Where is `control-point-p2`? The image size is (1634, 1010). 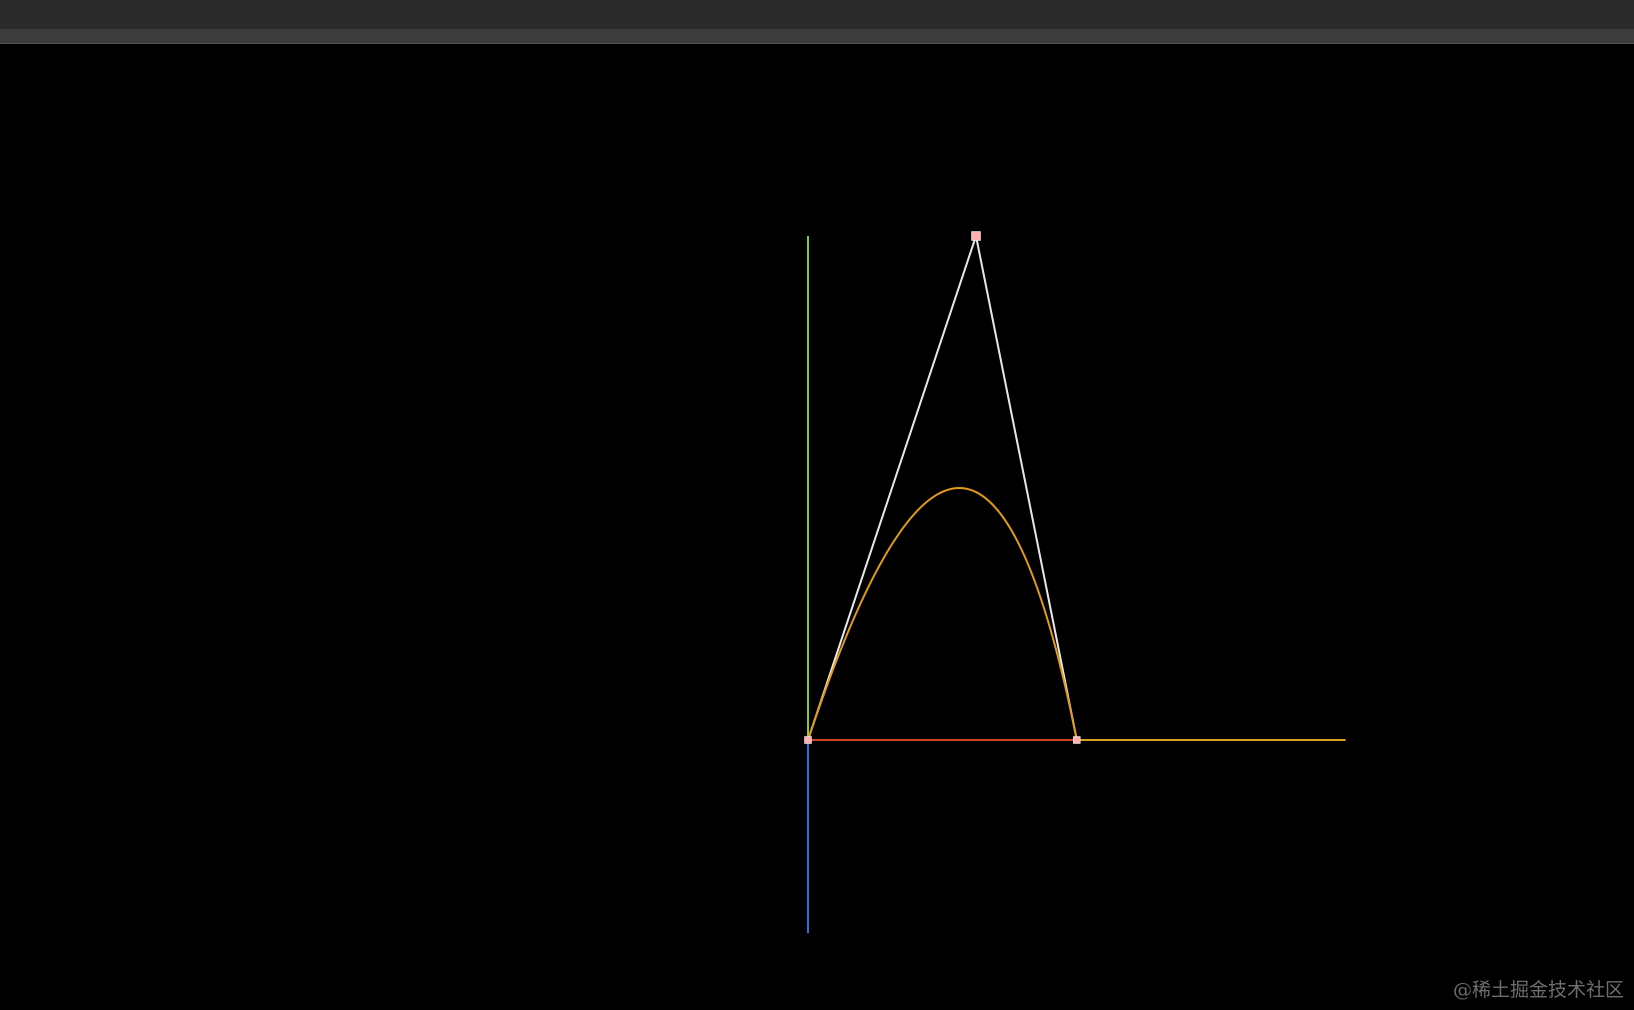
control-point-p2 is located at coordinates (1077, 740).